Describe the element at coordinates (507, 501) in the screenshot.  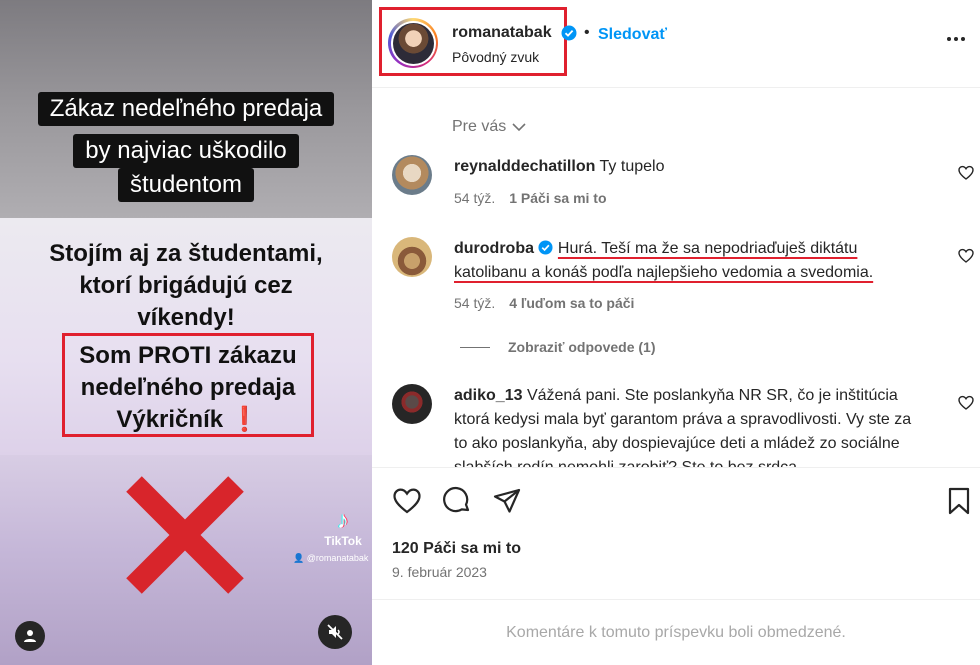
I see `share-send-icon` at that location.